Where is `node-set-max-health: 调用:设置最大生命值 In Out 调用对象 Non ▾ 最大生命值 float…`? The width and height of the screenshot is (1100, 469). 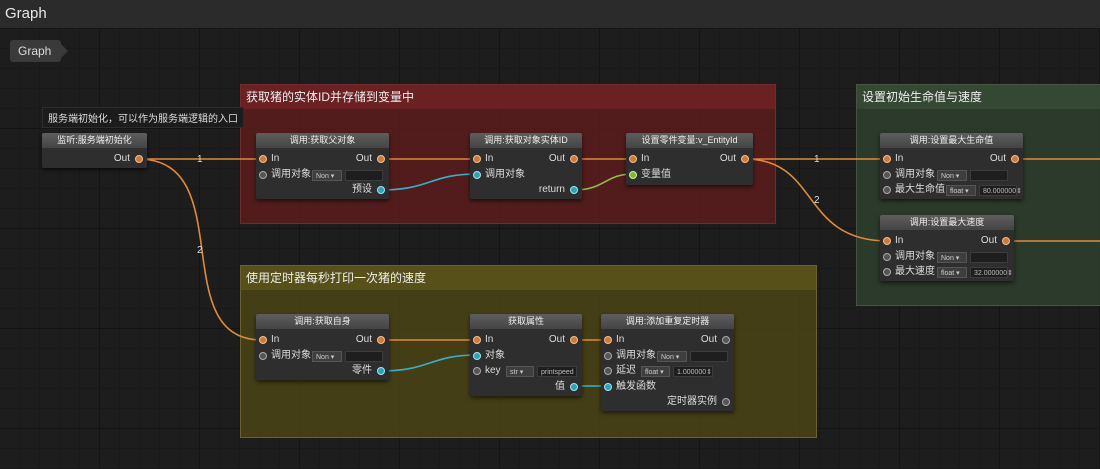 node-set-max-health: 调用:设置最大生命值 In Out 调用对象 Non ▾ 最大生命值 float… is located at coordinates (951, 166).